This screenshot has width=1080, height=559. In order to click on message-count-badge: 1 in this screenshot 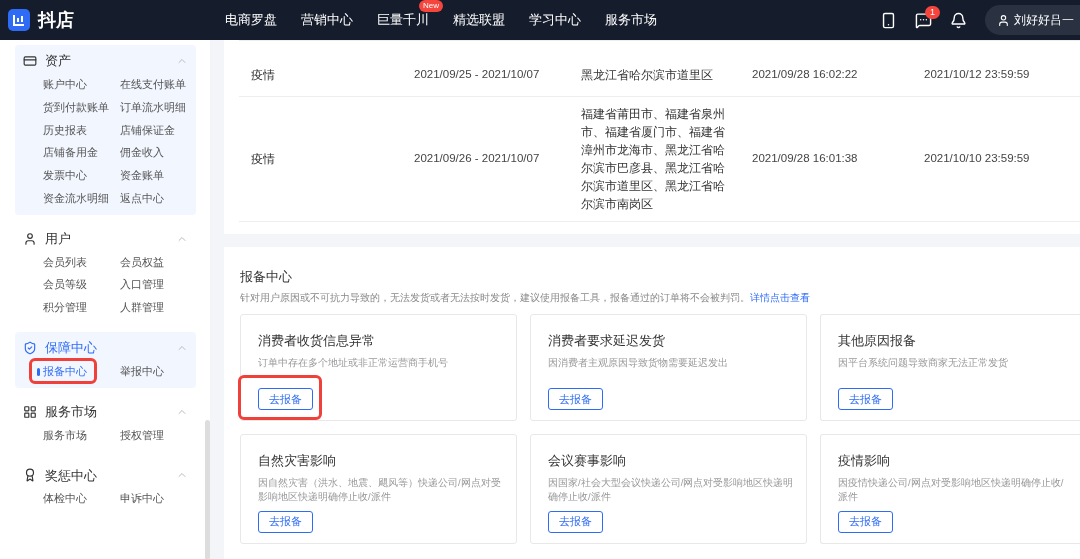, I will do `click(932, 12)`.